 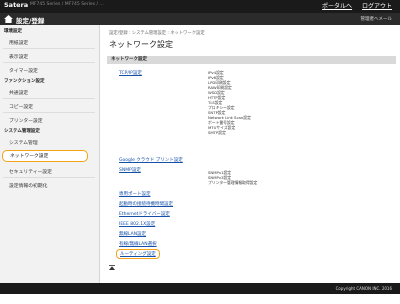 What do you see at coordinates (146, 204) in the screenshot?
I see `startup-wait-link: 起動時の接続待機時間設定` at bounding box center [146, 204].